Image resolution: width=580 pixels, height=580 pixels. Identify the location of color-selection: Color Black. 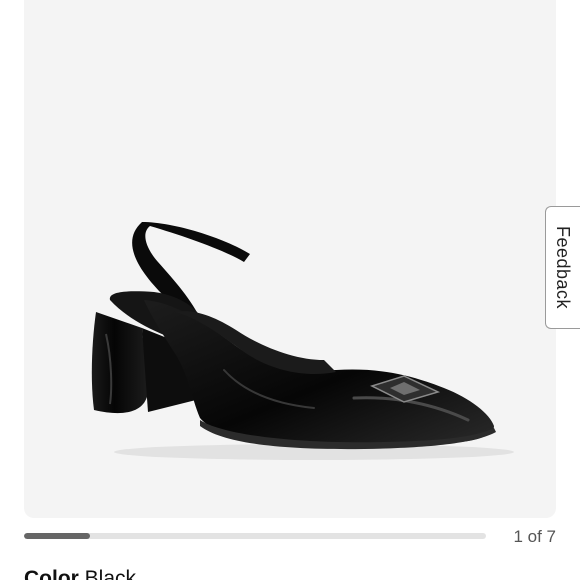
(80, 573).